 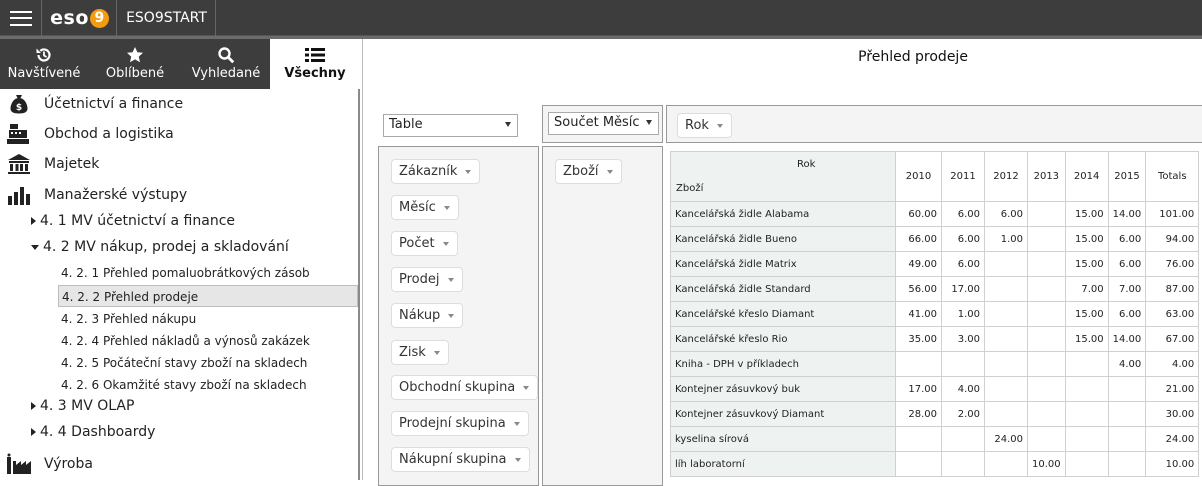 I want to click on attr-pill-purchase: Nákup, so click(x=427, y=315).